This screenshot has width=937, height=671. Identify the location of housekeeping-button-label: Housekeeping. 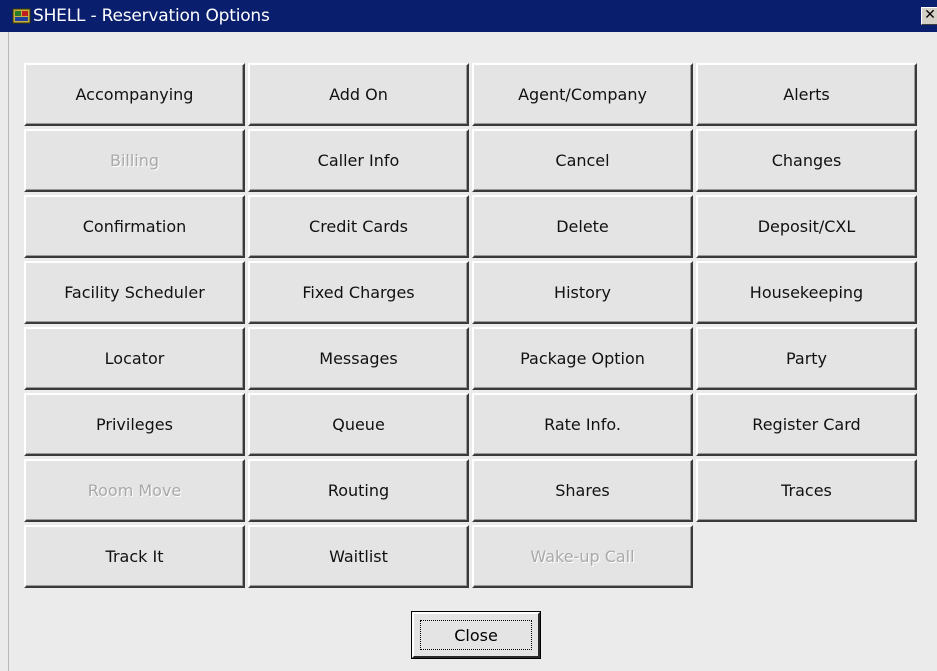
(806, 292).